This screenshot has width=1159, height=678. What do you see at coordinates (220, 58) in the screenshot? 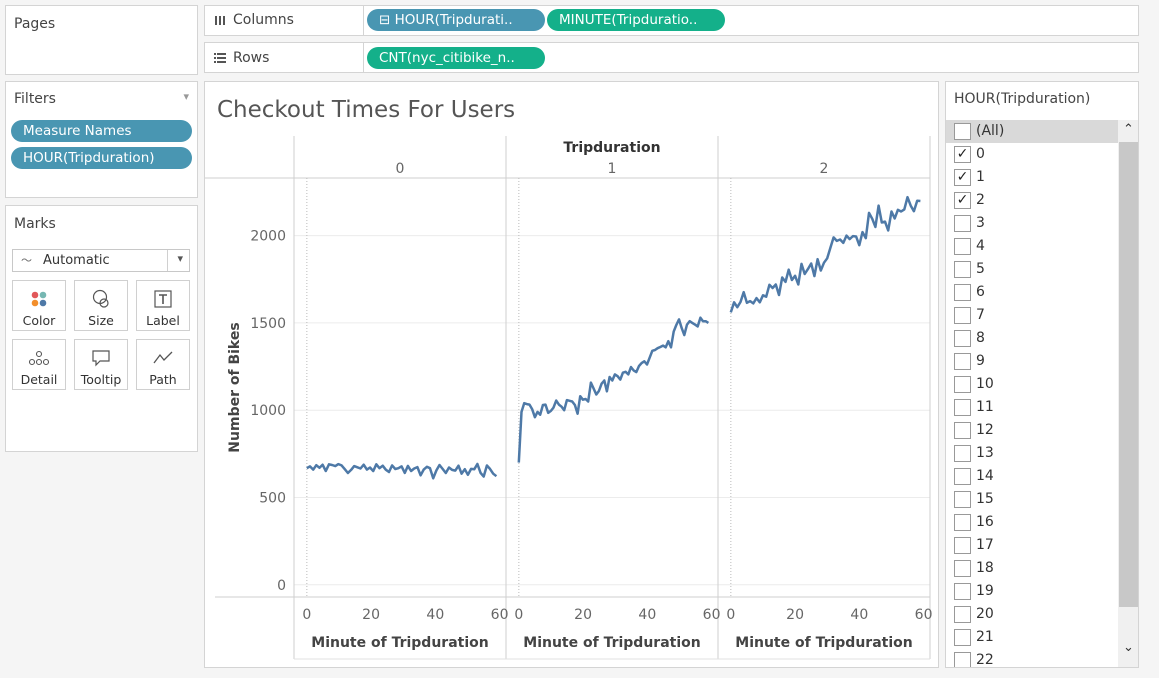
I see `rows-icon` at bounding box center [220, 58].